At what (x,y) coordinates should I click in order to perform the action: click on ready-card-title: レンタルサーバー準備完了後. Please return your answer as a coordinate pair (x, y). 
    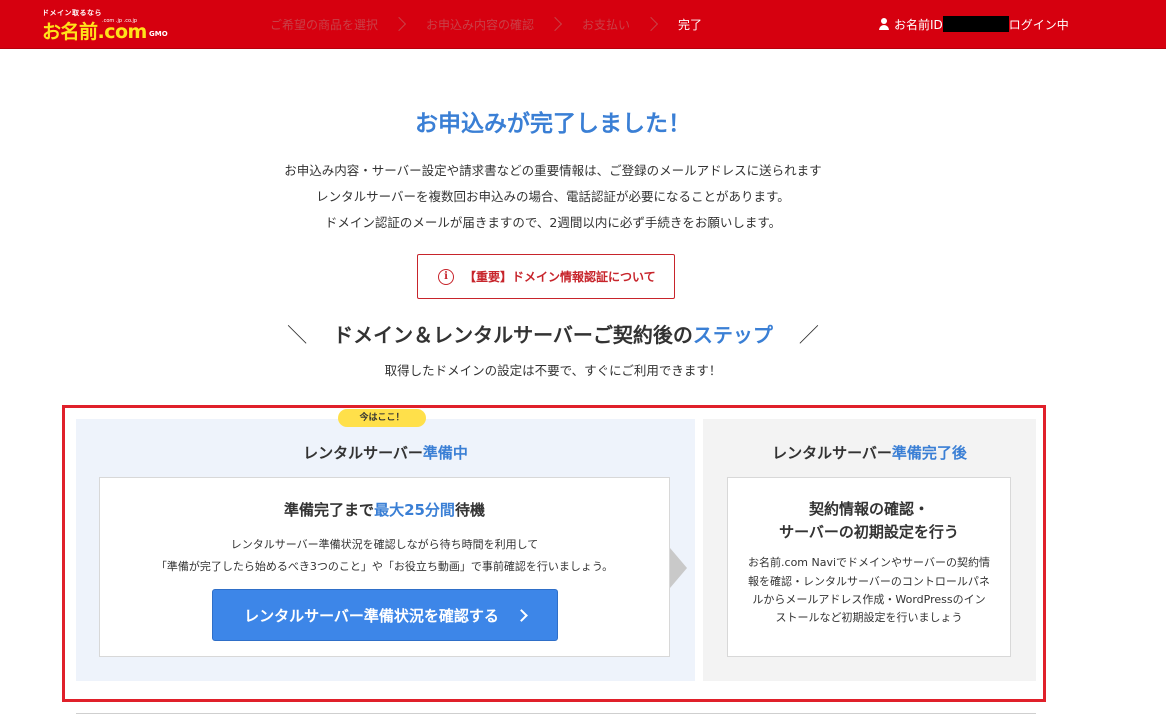
    Looking at the image, I should click on (869, 452).